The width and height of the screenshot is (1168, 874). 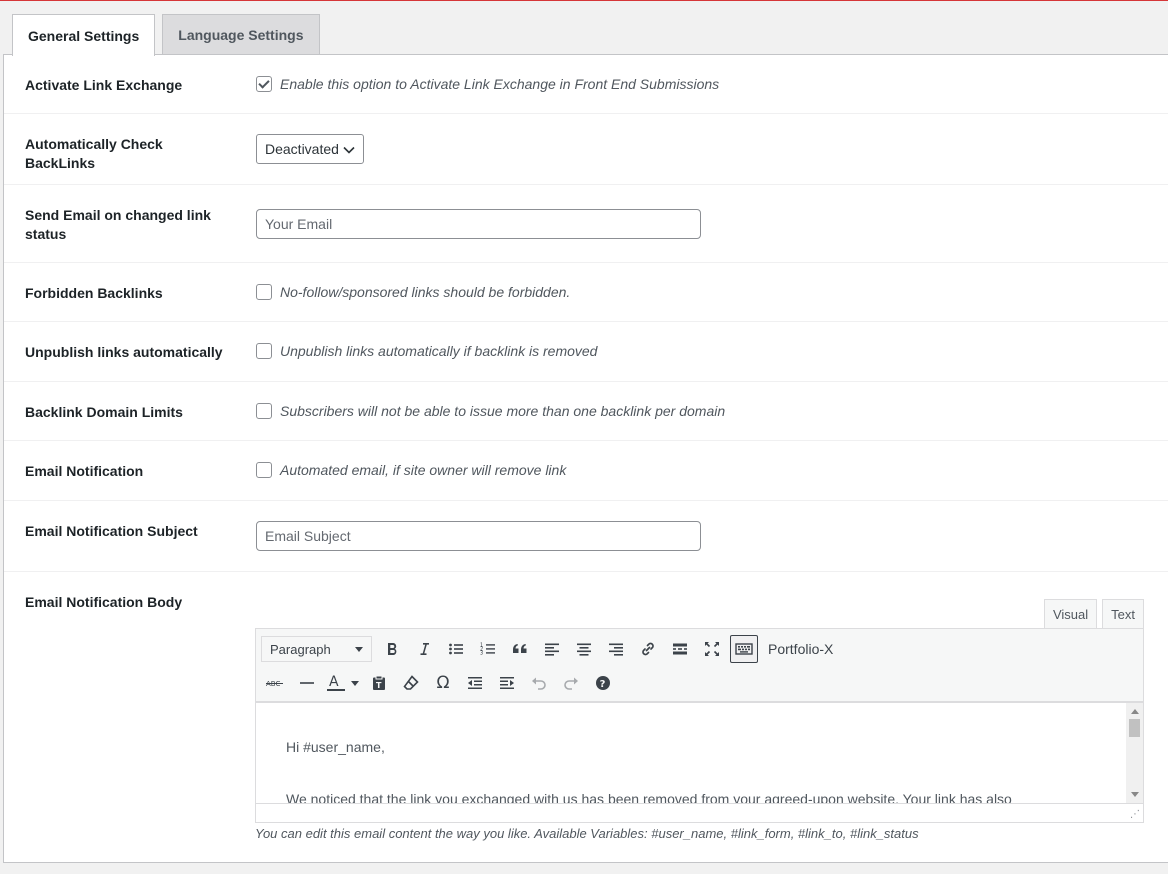 I want to click on keyboard-icon, so click(x=744, y=649).